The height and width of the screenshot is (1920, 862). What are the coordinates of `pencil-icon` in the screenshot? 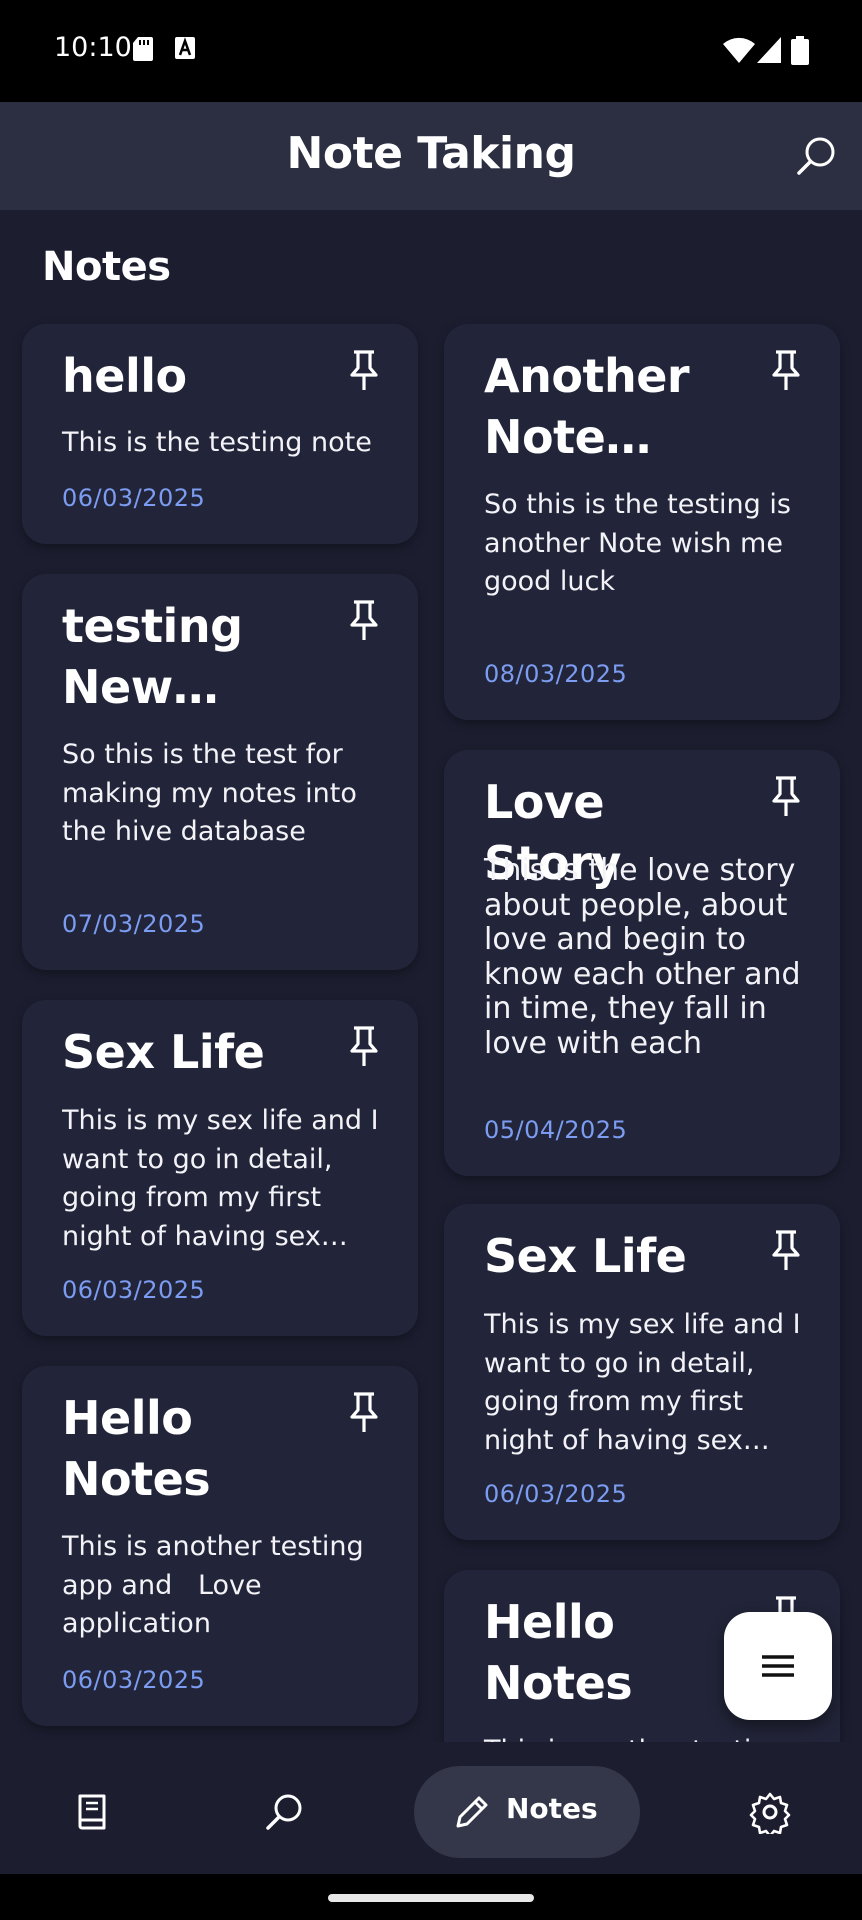 It's located at (472, 1812).